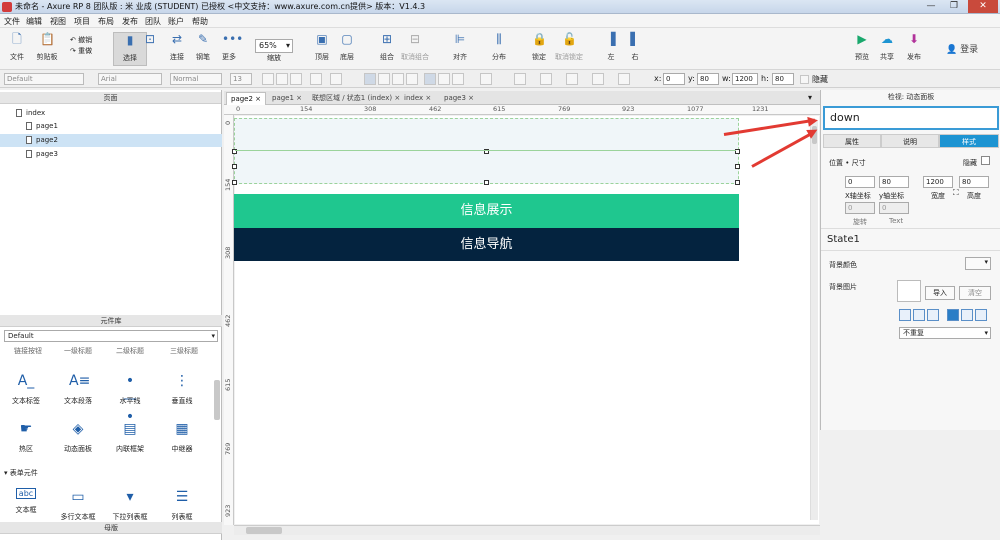 This screenshot has height=540, width=1000. I want to click on x-coord-input: 0, so click(860, 182).